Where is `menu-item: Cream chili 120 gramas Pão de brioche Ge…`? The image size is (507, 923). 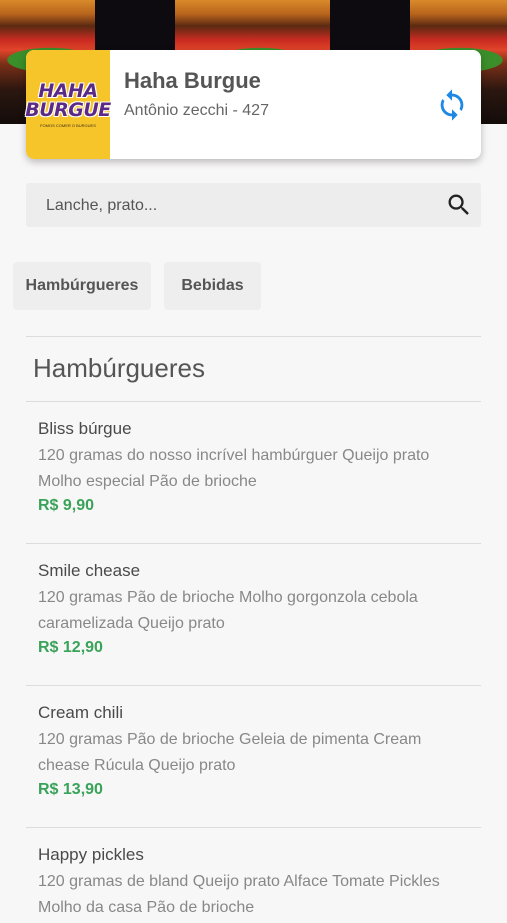
menu-item: Cream chili 120 gramas Pão de brioche Ge… is located at coordinates (253, 750).